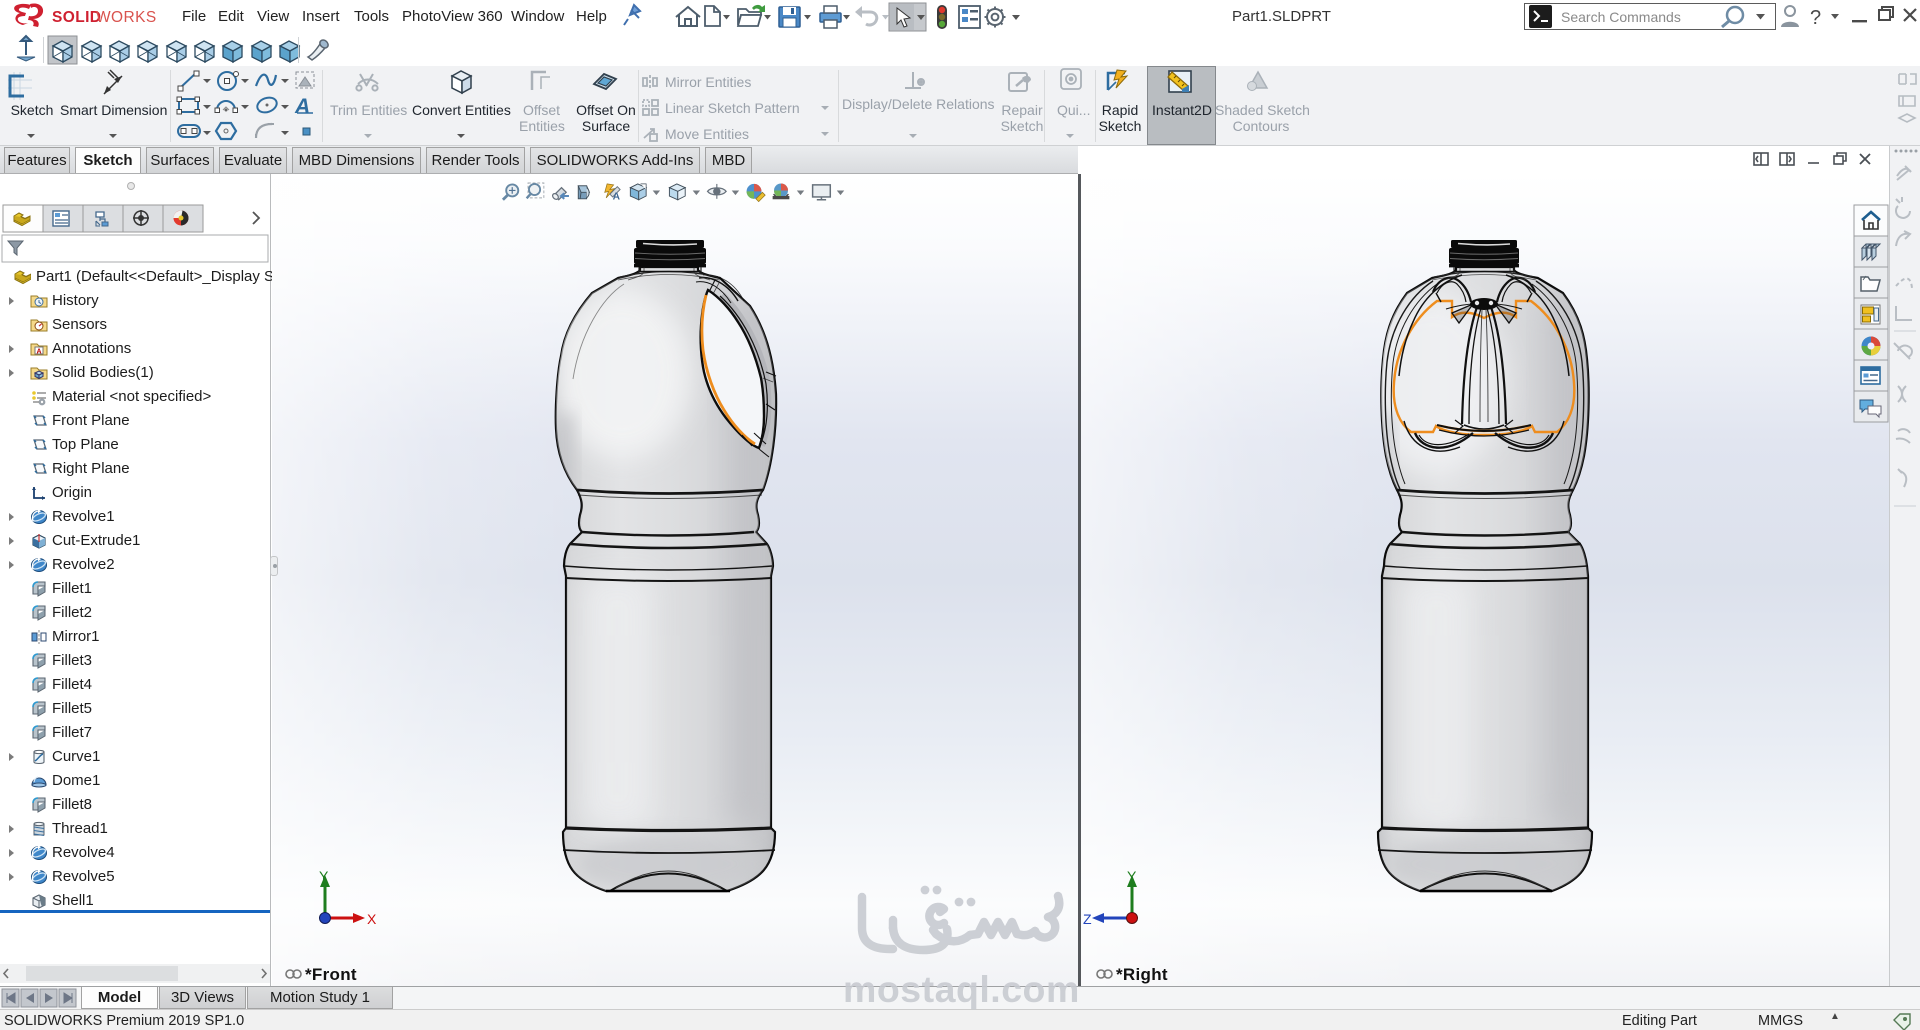 The width and height of the screenshot is (1920, 1030). What do you see at coordinates (126, 17) in the screenshot?
I see `svg-text: WORKS` at bounding box center [126, 17].